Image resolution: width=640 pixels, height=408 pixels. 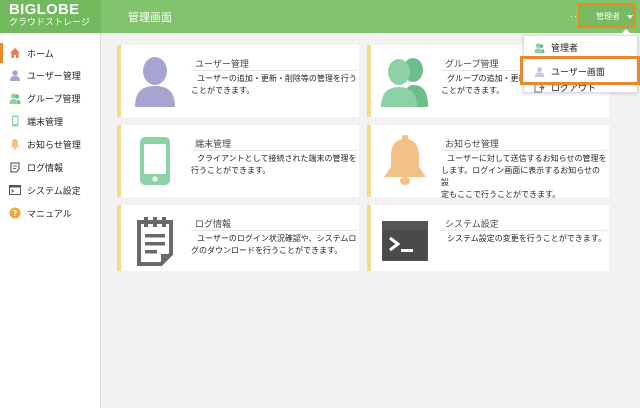 I want to click on card-desc-line: 行うことができます。, so click(x=274, y=171).